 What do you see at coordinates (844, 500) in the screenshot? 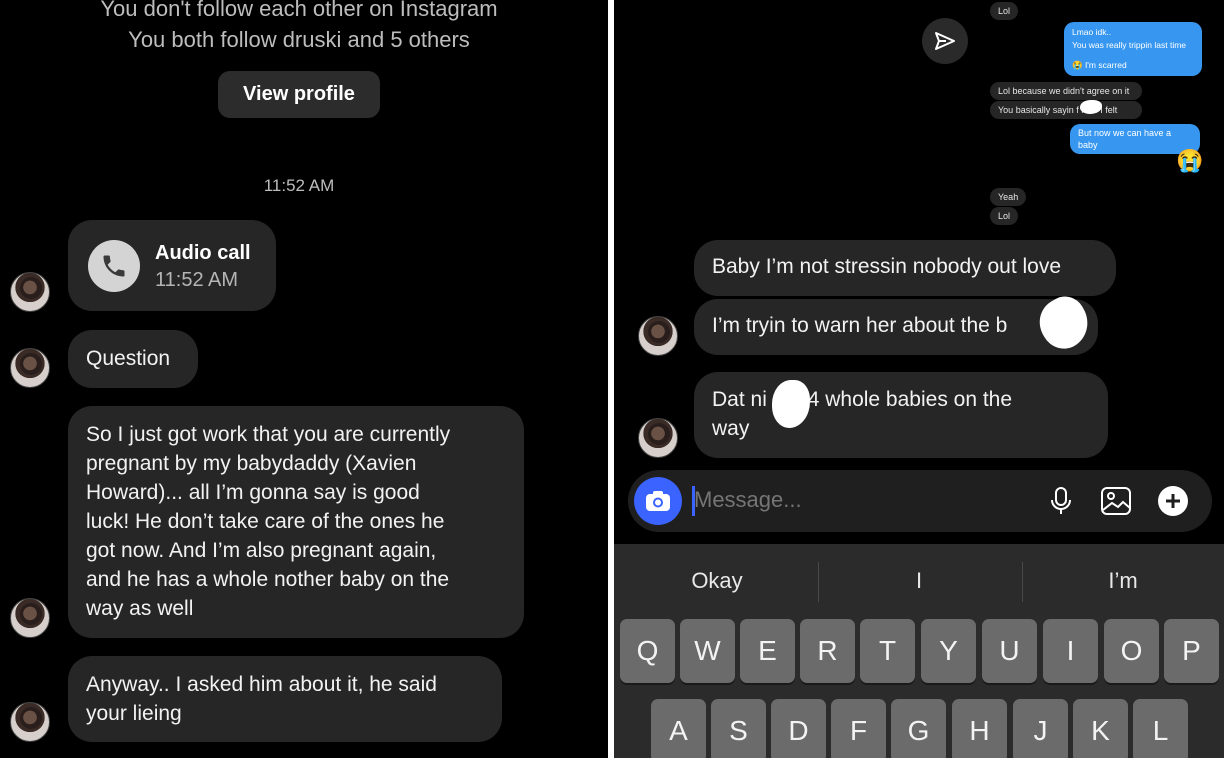
I see `message-input` at bounding box center [844, 500].